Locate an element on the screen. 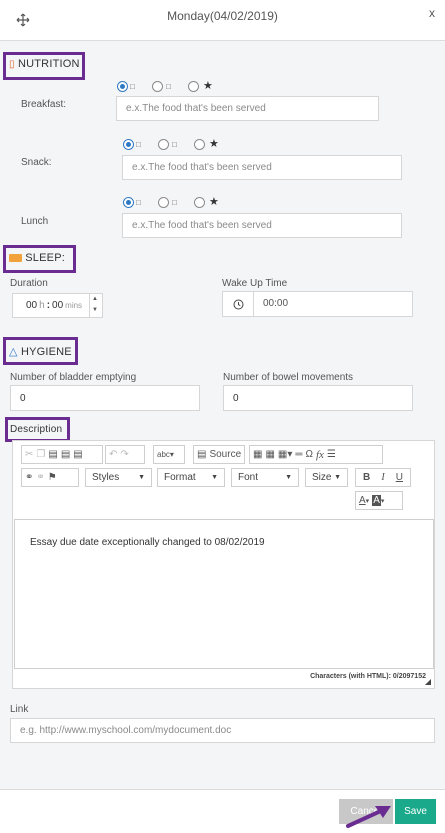 The height and width of the screenshot is (833, 445). link-label: Link is located at coordinates (19, 709).